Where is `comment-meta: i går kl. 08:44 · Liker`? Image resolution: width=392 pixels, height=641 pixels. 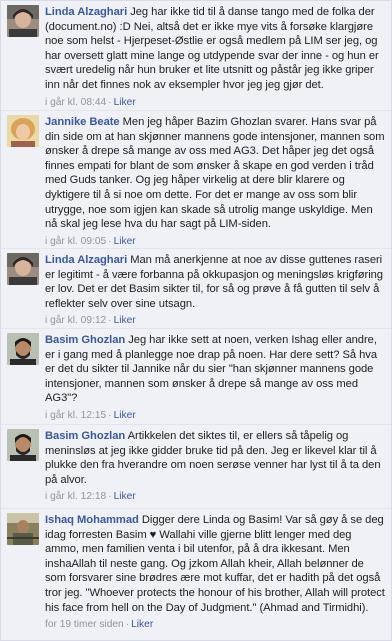 comment-meta: i går kl. 08:44 · Liker is located at coordinates (90, 102).